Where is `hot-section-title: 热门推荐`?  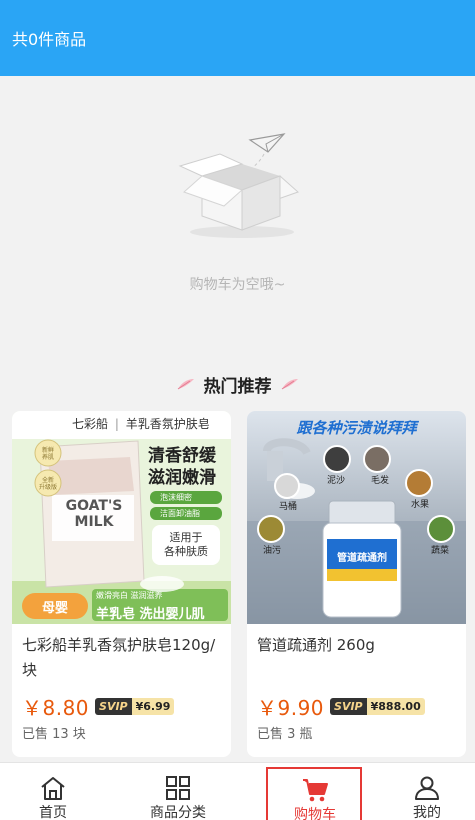
hot-section-title: 热门推荐 is located at coordinates (237, 384).